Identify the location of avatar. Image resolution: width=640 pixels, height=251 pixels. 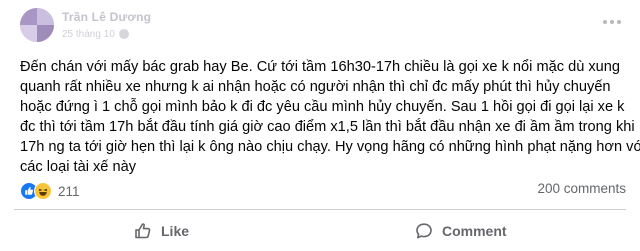
(37, 25).